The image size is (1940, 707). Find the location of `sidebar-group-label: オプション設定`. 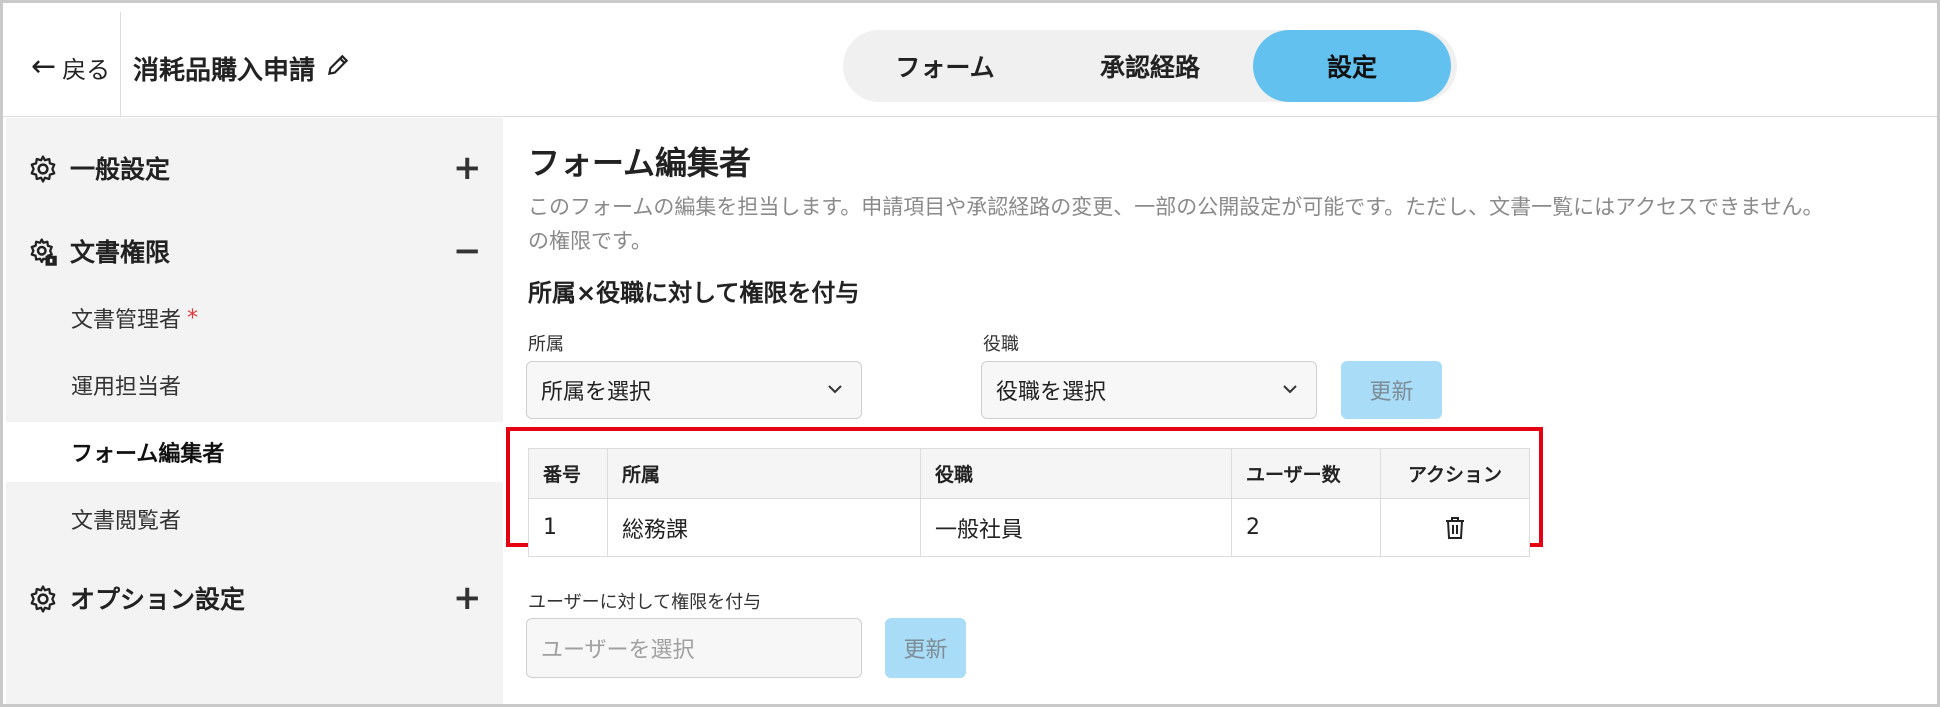

sidebar-group-label: オプション設定 is located at coordinates (158, 599).